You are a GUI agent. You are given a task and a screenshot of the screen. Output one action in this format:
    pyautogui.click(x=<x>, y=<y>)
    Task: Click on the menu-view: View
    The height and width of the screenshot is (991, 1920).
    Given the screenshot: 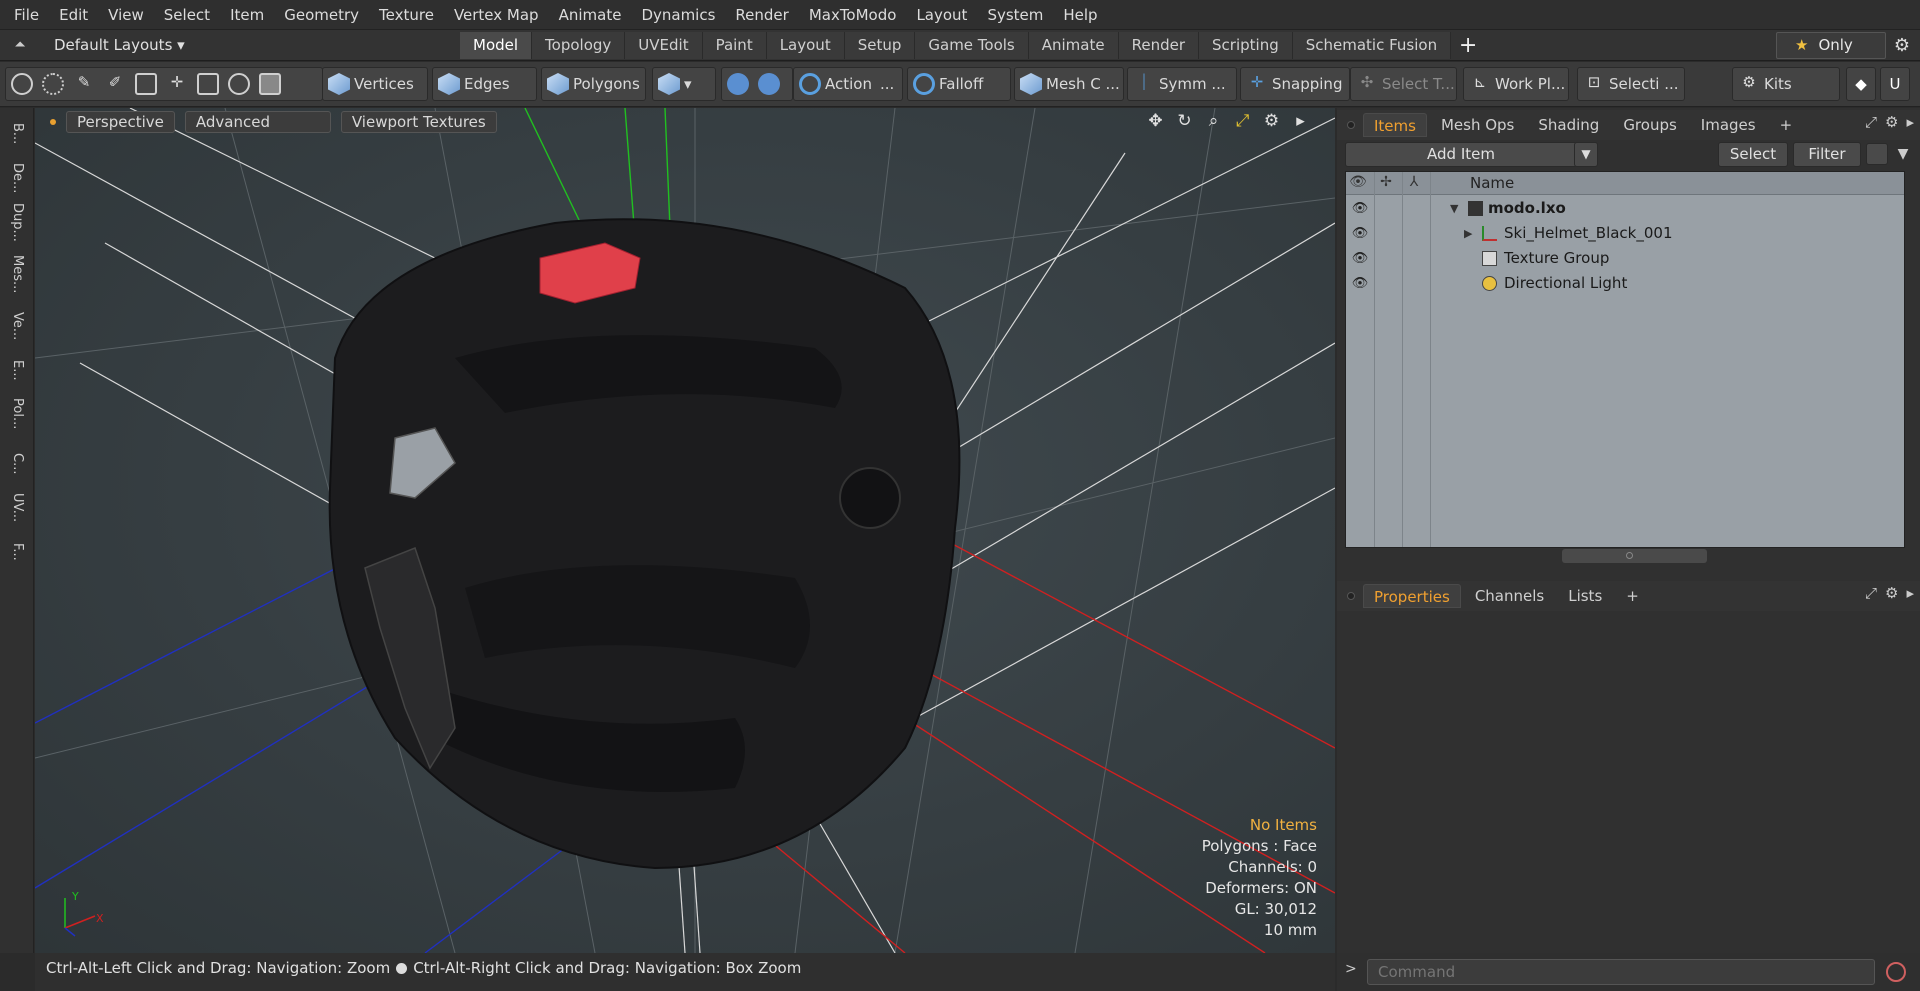 What is the action you would take?
    pyautogui.click(x=126, y=15)
    